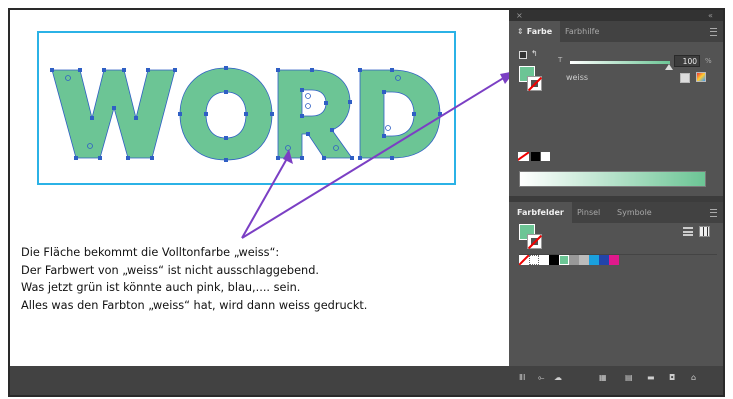 This screenshot has width=733, height=399. Describe the element at coordinates (701, 77) in the screenshot. I see `web-color-icon` at that location.